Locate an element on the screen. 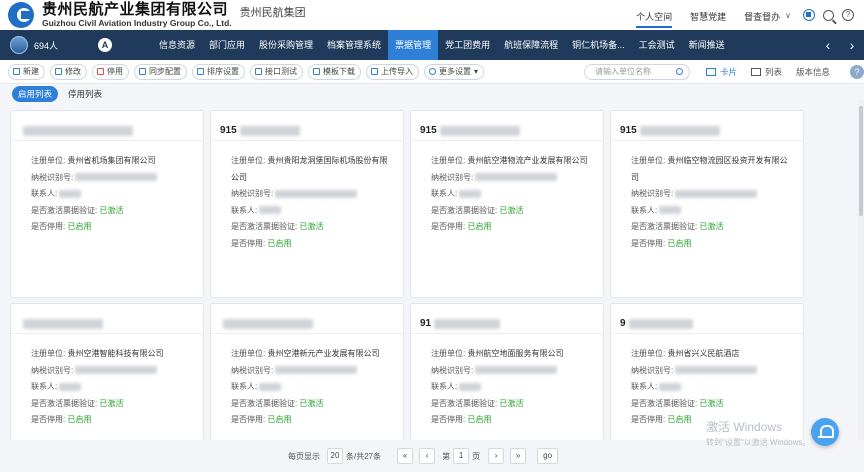 The height and width of the screenshot is (472, 864). unit-search-input: 请输入单位名称 is located at coordinates (637, 72).